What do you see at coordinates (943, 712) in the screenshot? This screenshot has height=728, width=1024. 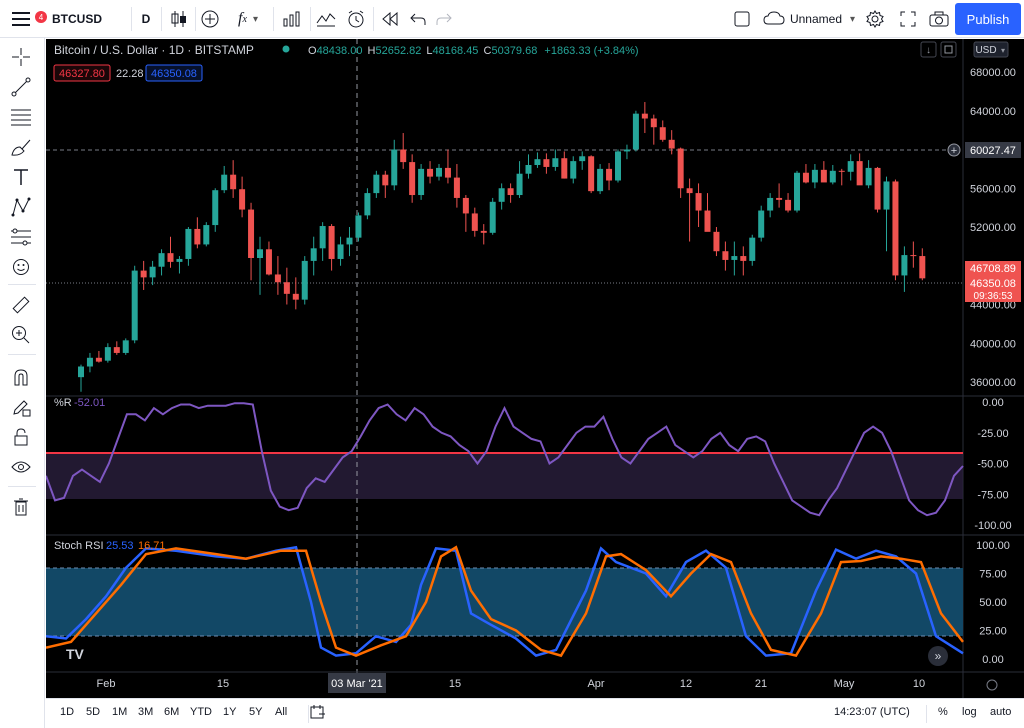 I see `percent-scale-toggle: %` at bounding box center [943, 712].